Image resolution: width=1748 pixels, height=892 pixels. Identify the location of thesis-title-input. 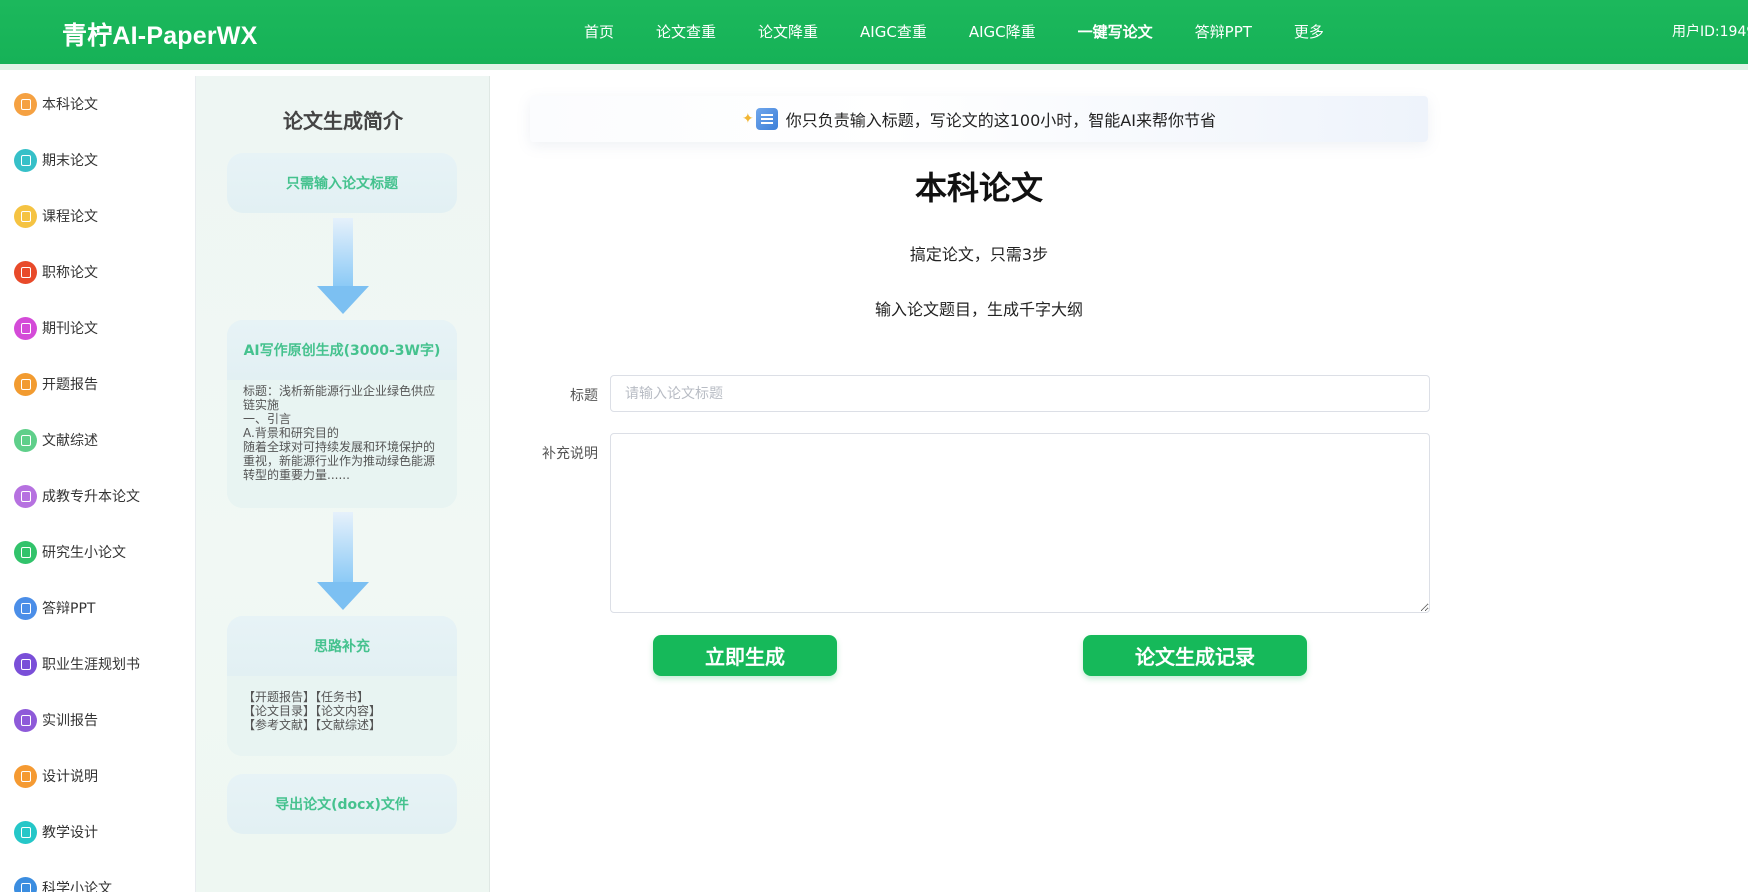
(1020, 393).